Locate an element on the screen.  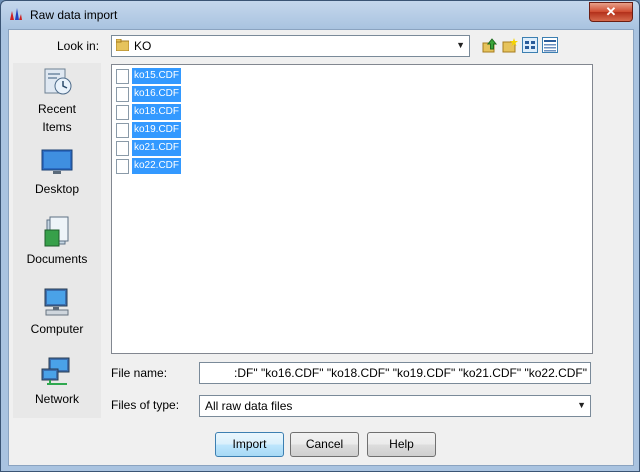
help-button: Help is located at coordinates (401, 444).